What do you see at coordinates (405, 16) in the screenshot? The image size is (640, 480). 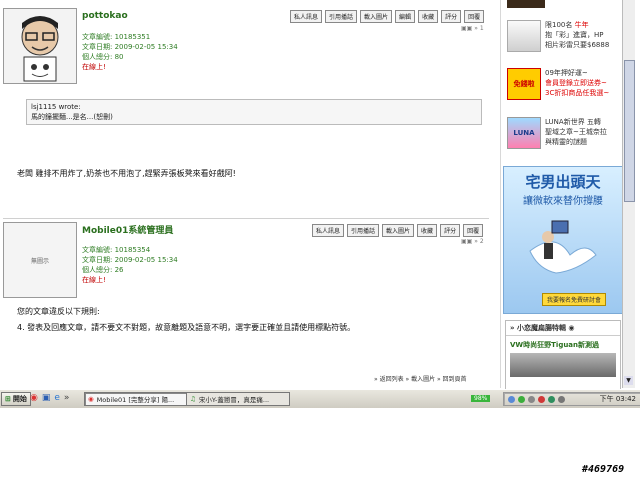 I see `edit-button: 編輯` at bounding box center [405, 16].